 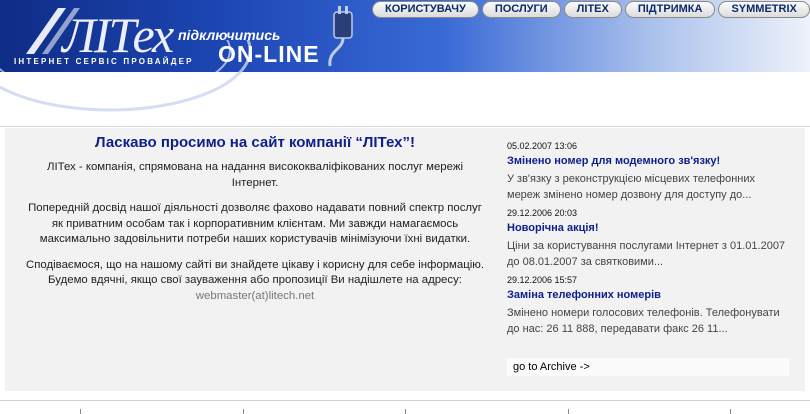 What do you see at coordinates (670, 9) in the screenshot?
I see `nav-support: ПІДТРИМКА` at bounding box center [670, 9].